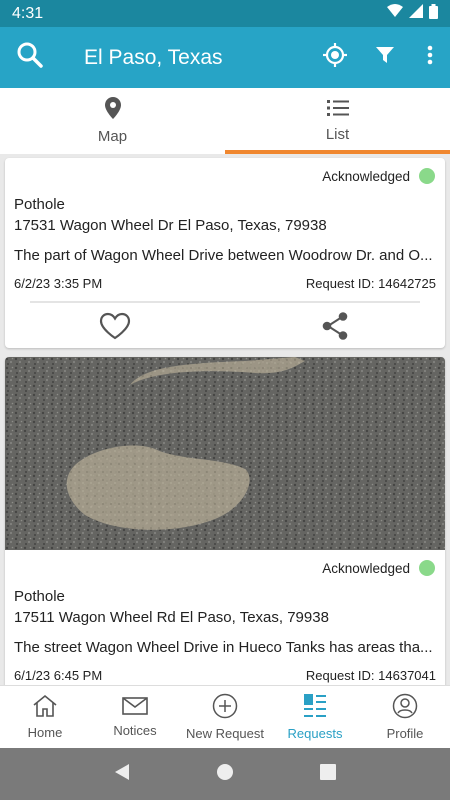 The height and width of the screenshot is (800, 450). I want to click on home-button, so click(225, 774).